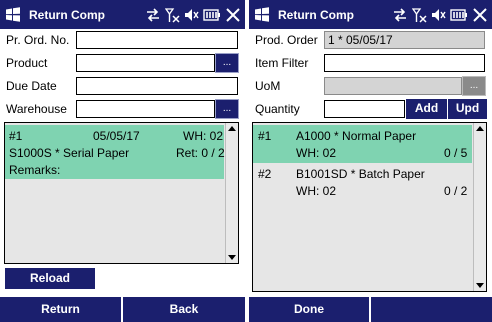  I want to click on right-softkey, so click(431, 309).